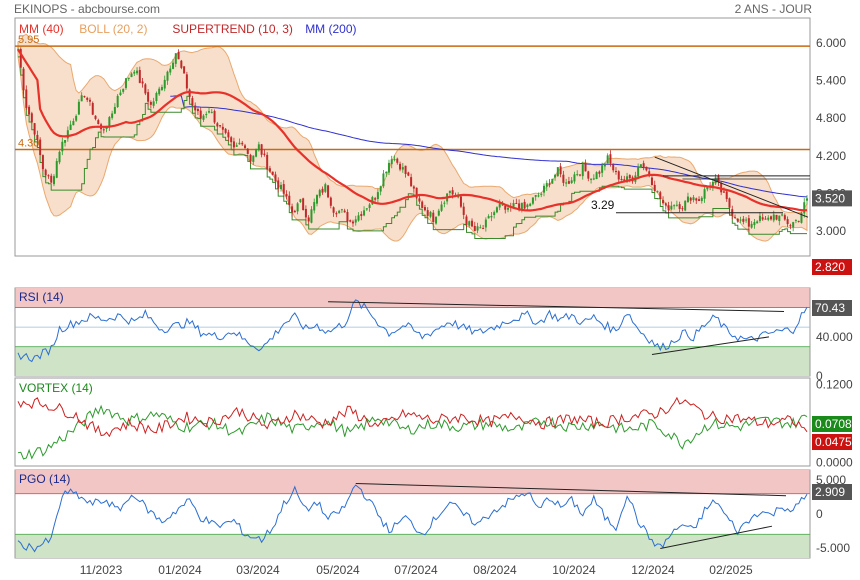 The height and width of the screenshot is (580, 860). I want to click on y-tick-label: 3.000, so click(831, 231).